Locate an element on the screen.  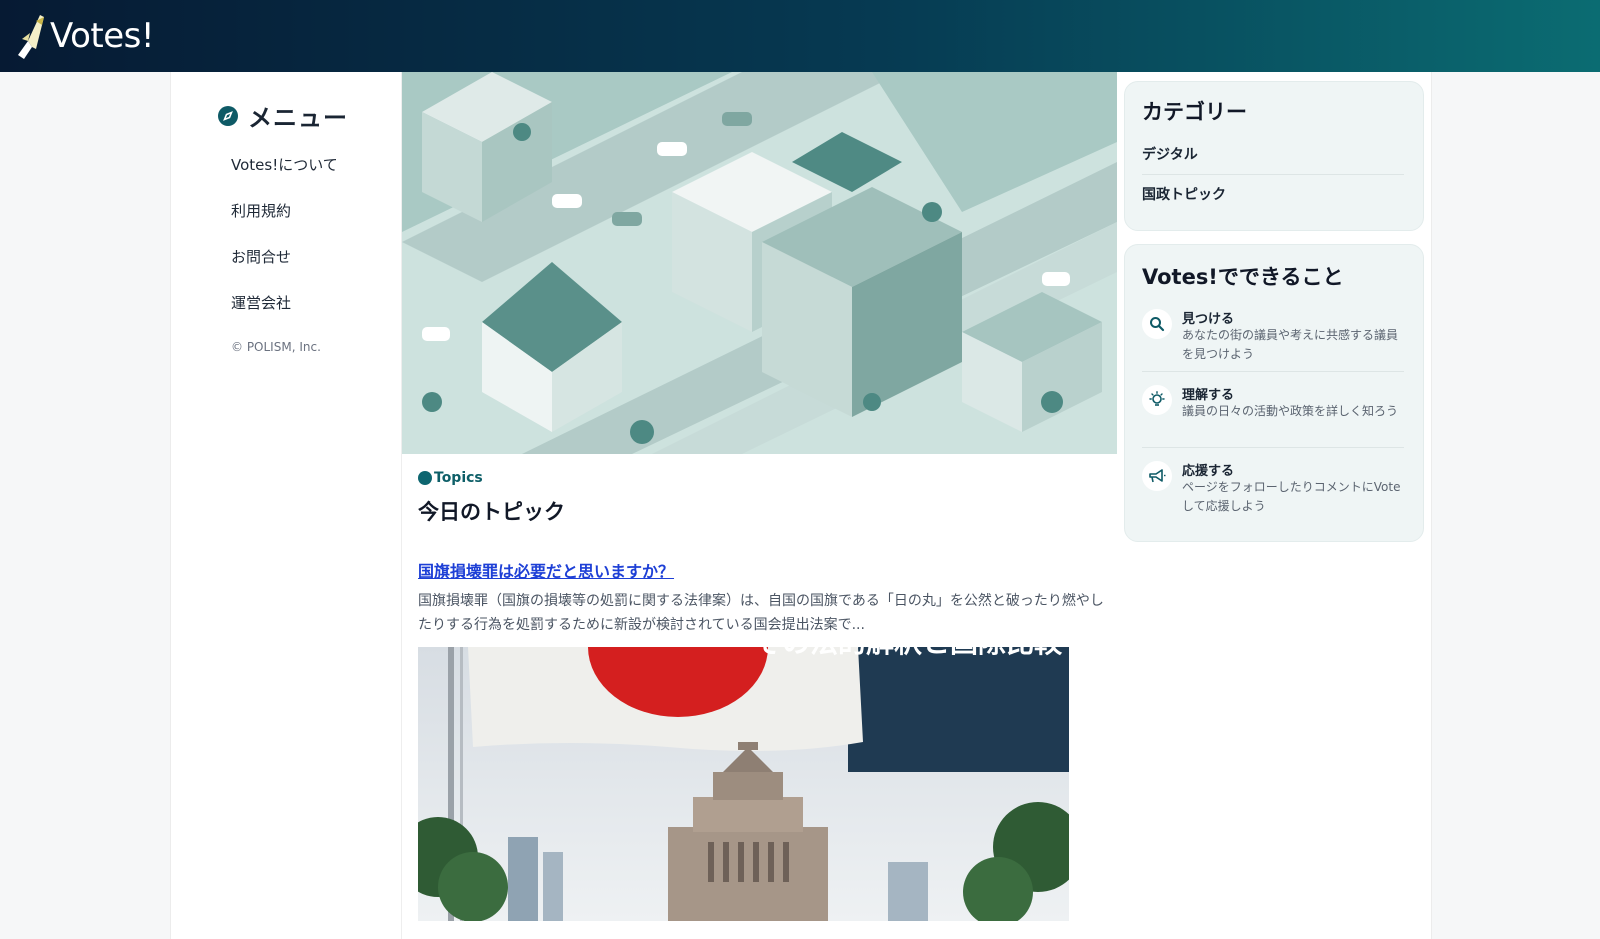
article-thumbnail: その法的解釈と国際比較 is located at coordinates (743, 784).